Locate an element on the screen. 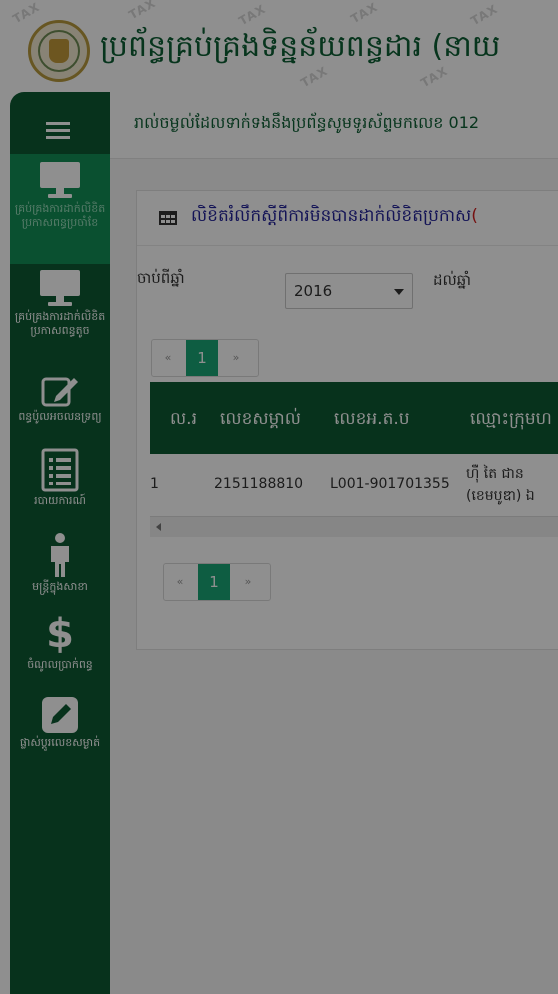 This screenshot has height=994, width=558. sidebar-item-property-tax: ពន្ធប៉ូលអចលនទ្រព្យ is located at coordinates (60, 407).